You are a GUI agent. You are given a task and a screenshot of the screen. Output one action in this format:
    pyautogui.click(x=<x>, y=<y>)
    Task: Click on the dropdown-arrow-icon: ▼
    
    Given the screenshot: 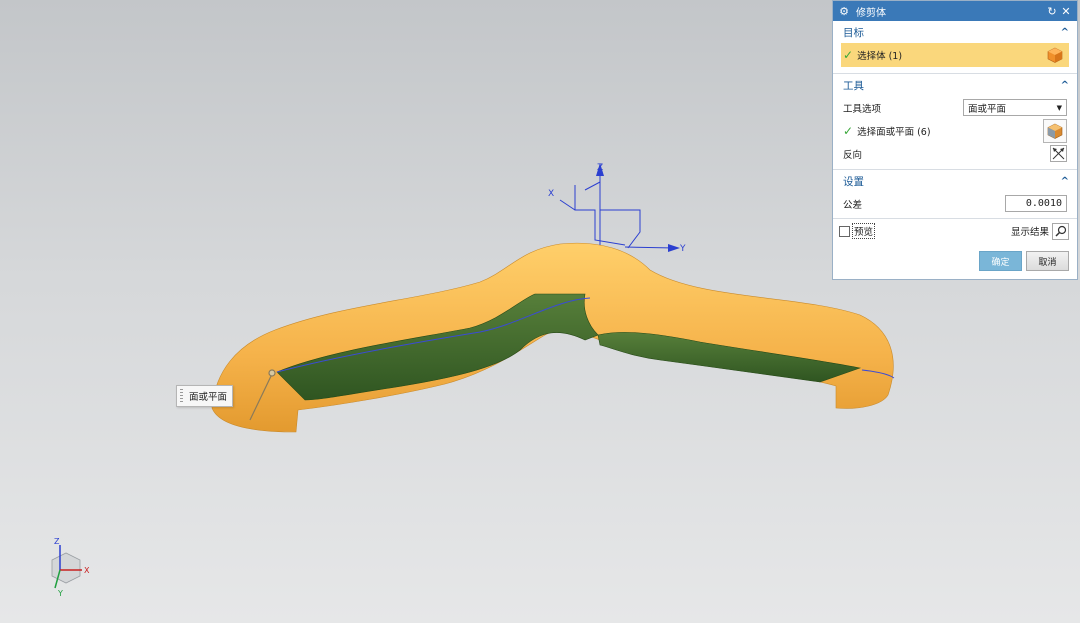 What is the action you would take?
    pyautogui.click(x=1059, y=107)
    